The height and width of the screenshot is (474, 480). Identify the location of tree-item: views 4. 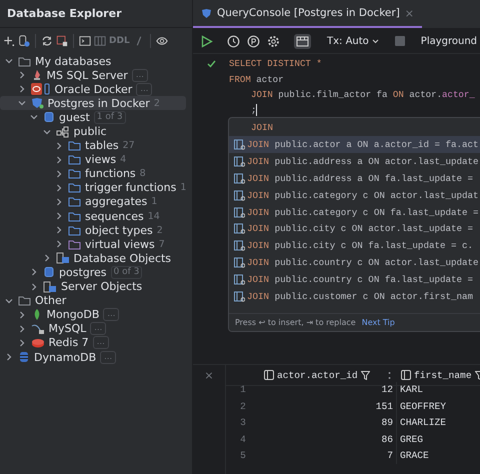
(96, 159).